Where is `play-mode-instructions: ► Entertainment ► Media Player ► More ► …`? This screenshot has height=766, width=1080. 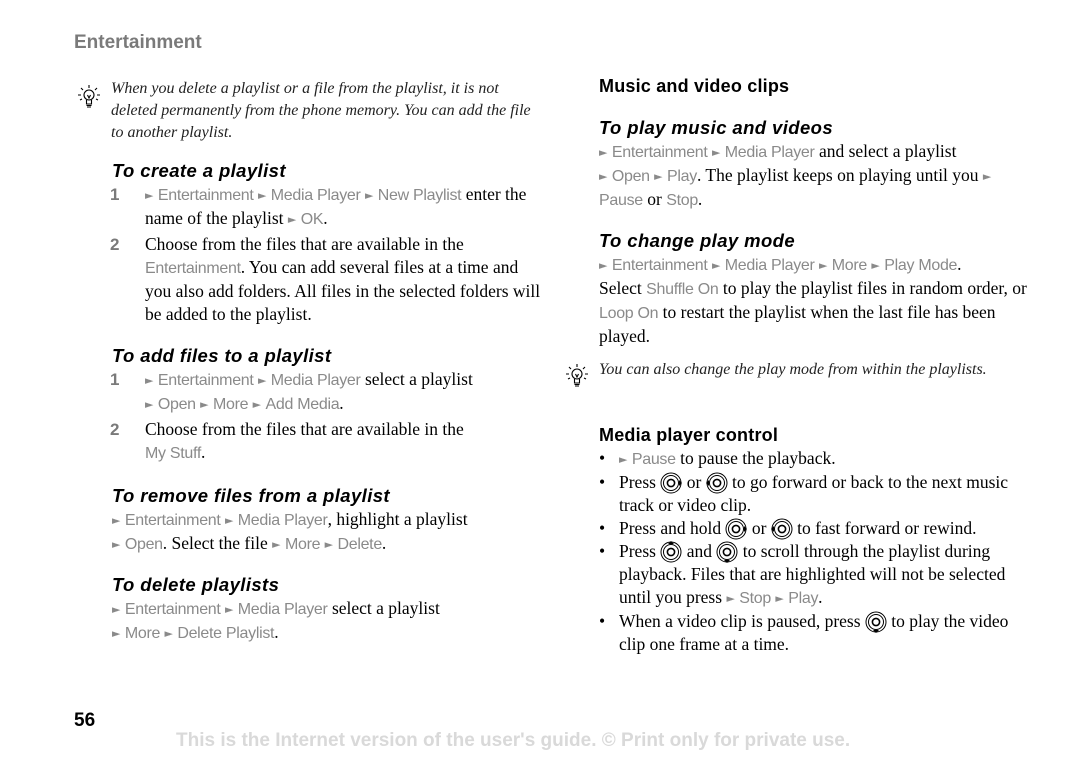
play-mode-instructions: ► Entertainment ► Media Player ► More ► … is located at coordinates (813, 300).